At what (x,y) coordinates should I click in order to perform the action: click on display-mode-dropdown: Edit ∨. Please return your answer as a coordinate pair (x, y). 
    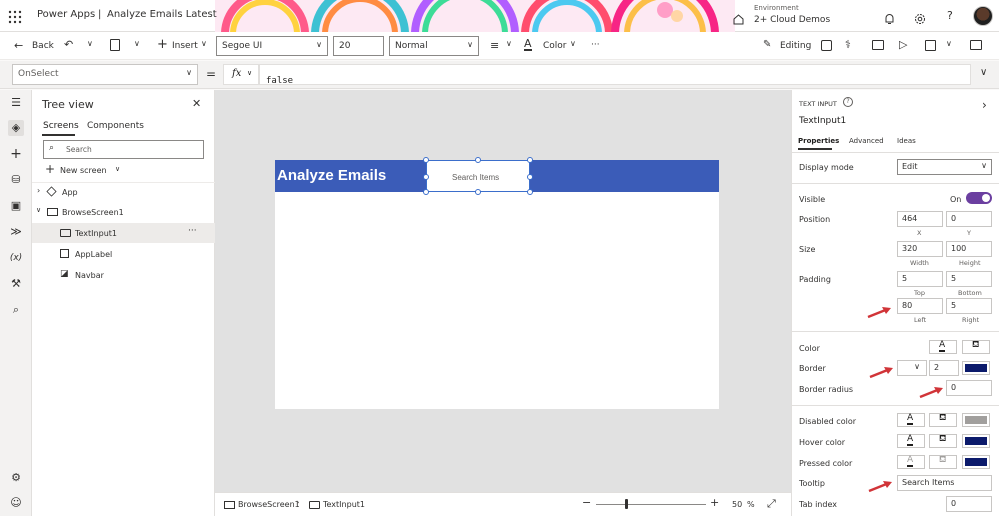
    Looking at the image, I should click on (944, 167).